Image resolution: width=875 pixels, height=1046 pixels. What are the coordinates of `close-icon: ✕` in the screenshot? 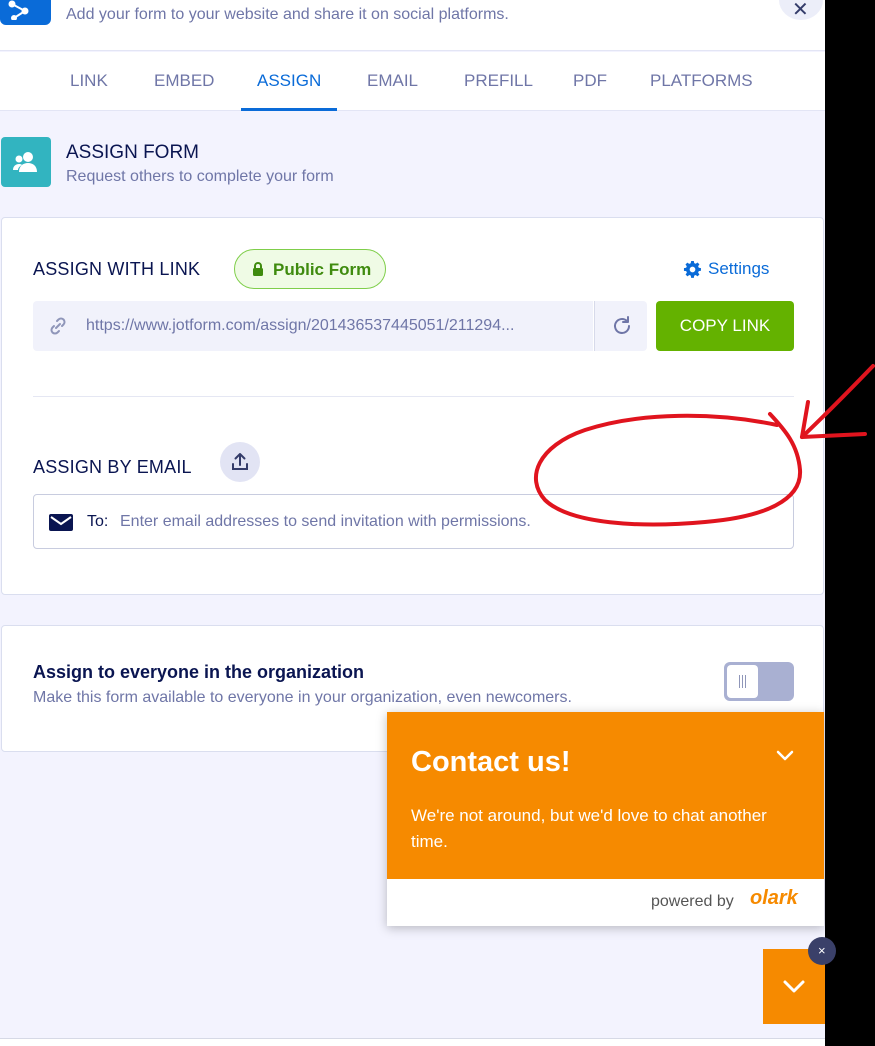 It's located at (800, 10).